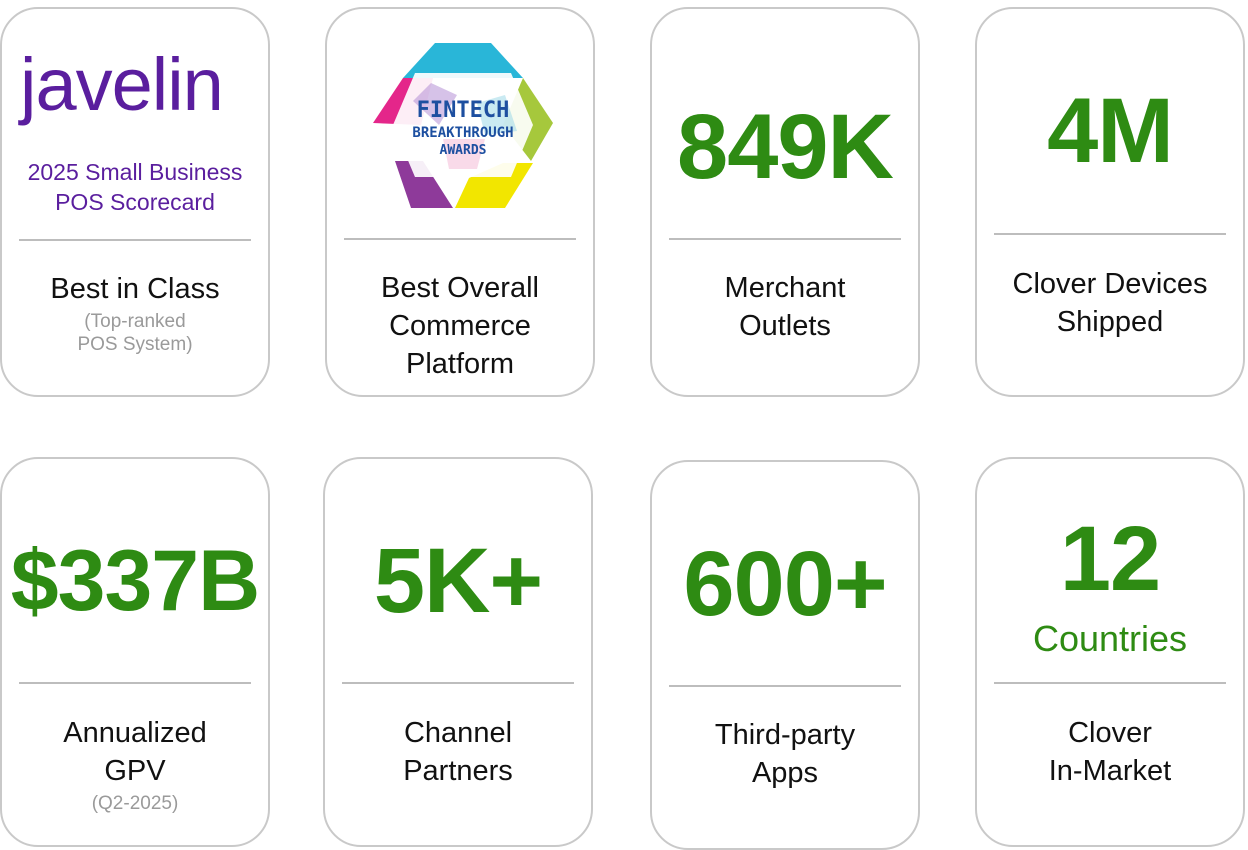  What do you see at coordinates (1110, 131) in the screenshot?
I see `stat-value: 4M` at bounding box center [1110, 131].